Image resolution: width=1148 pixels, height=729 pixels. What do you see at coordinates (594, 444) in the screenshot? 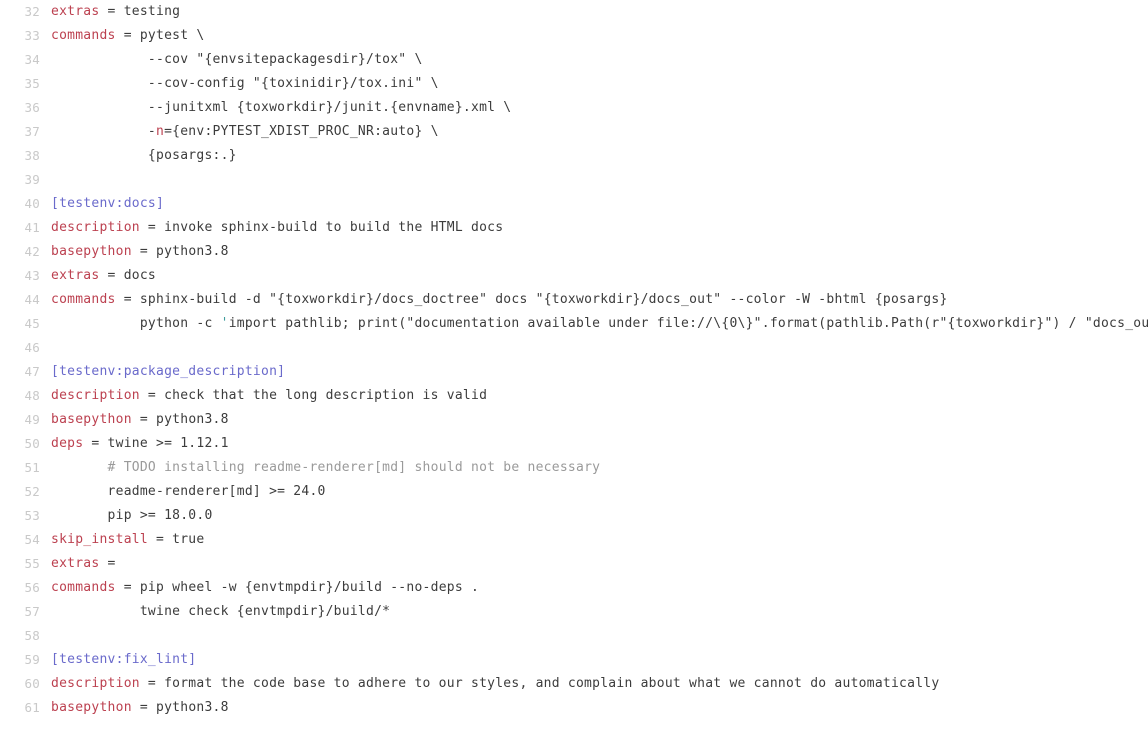
I see `code-line-text: deps = twine >= 1.12.1` at bounding box center [594, 444].